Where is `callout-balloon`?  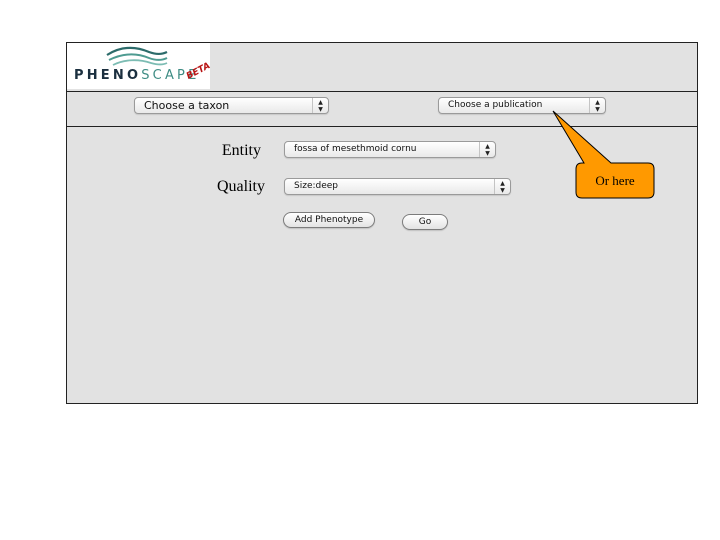 callout-balloon is located at coordinates (603, 154).